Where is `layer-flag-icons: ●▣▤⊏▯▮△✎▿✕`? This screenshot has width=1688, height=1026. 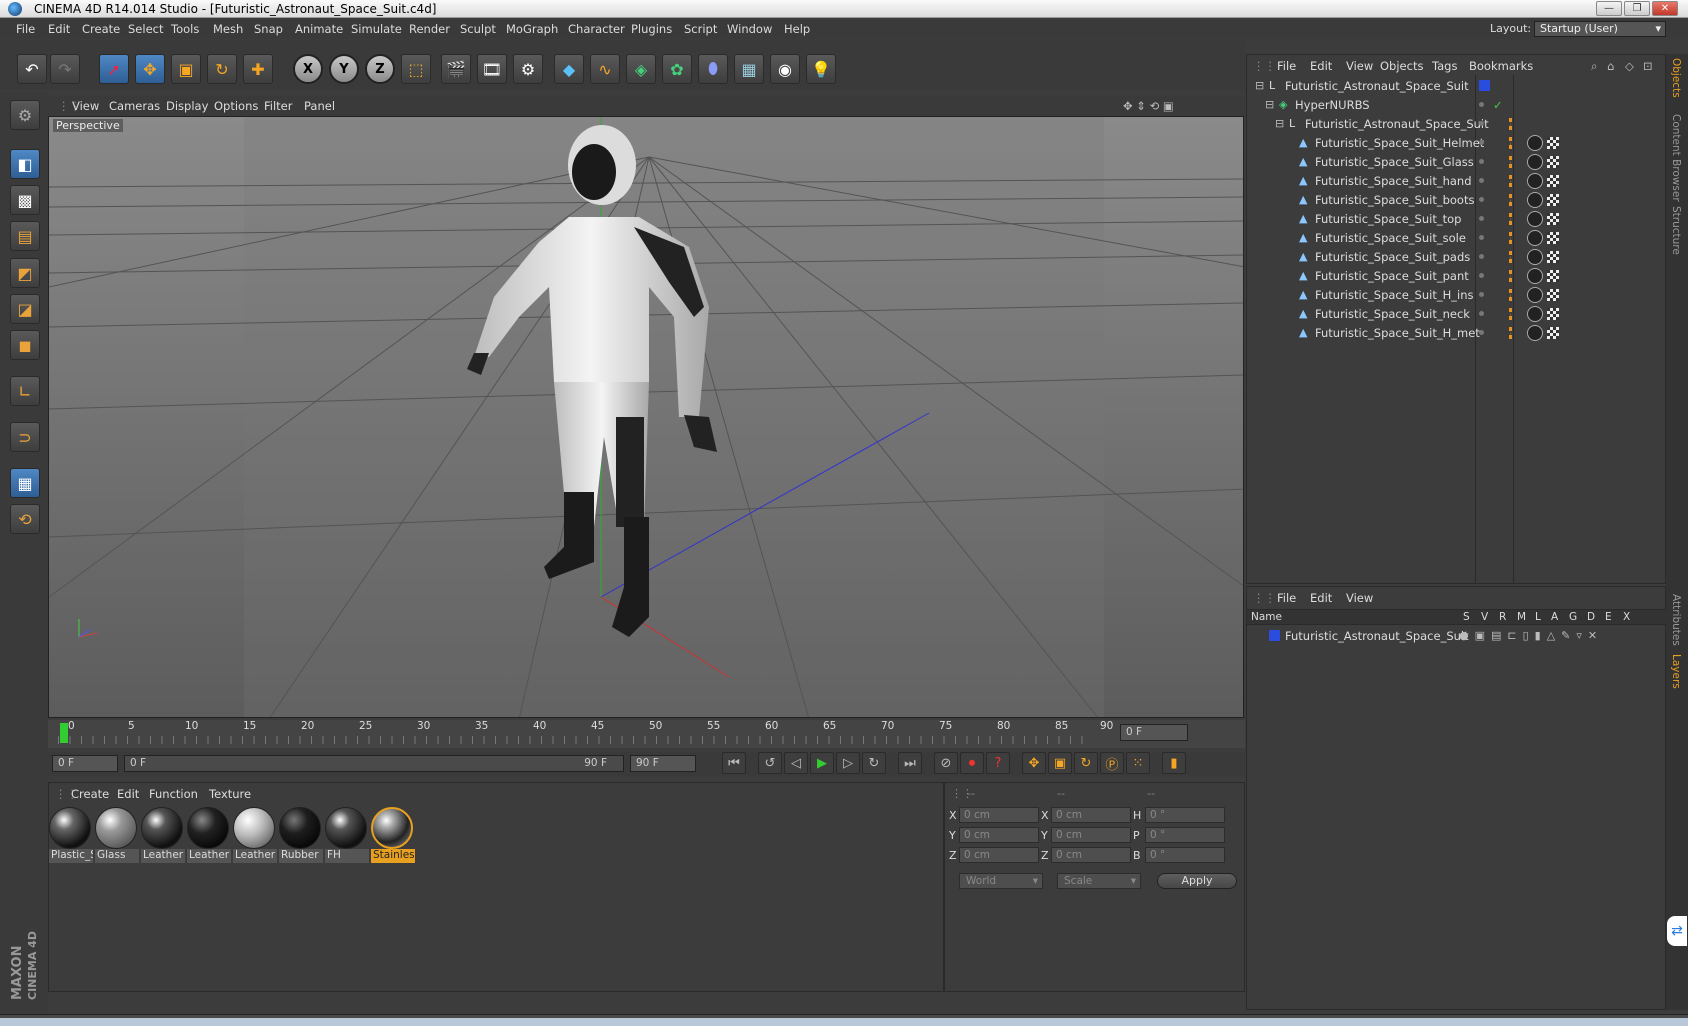 layer-flag-icons: ●▣▤⊏▯▮△✎▿✕ is located at coordinates (1531, 635).